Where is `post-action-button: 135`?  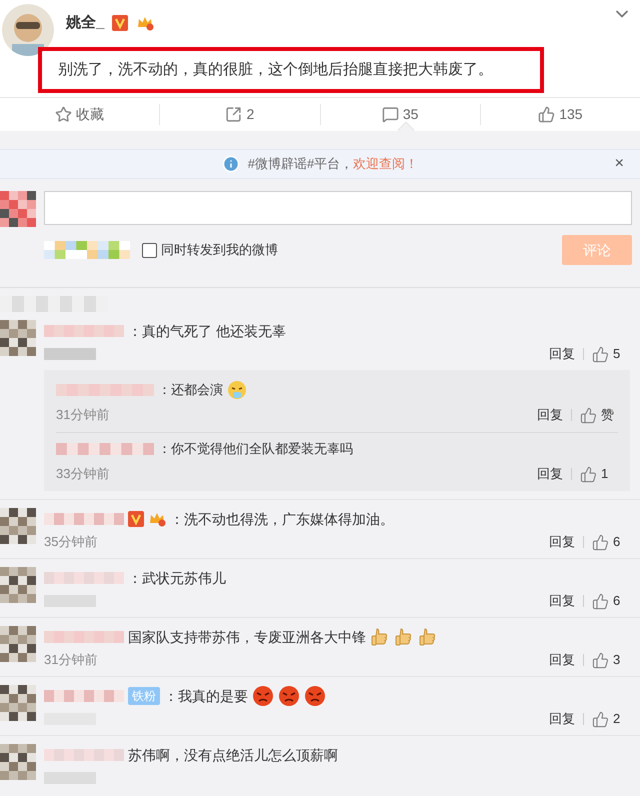
post-action-button: 135 is located at coordinates (560, 114).